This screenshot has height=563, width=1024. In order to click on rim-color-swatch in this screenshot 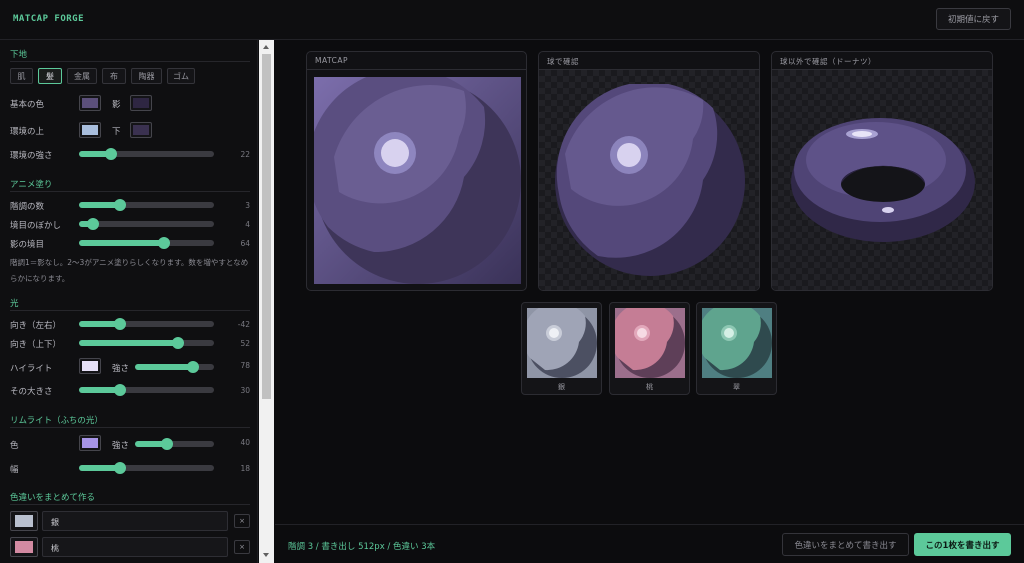, I will do `click(90, 443)`.